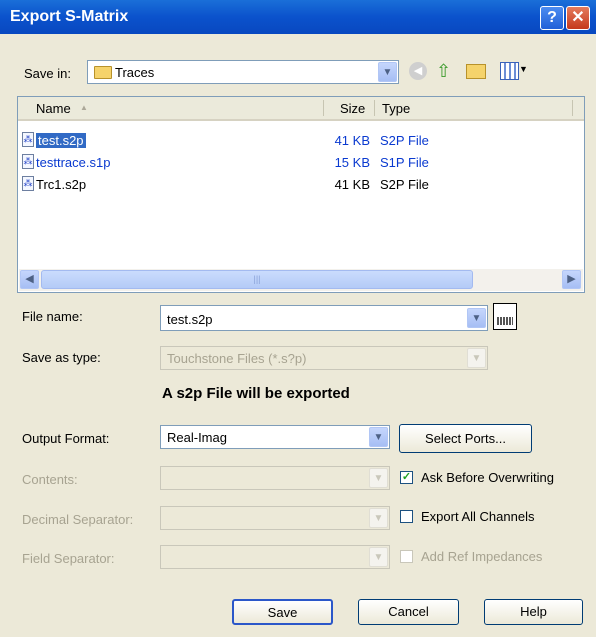 Image resolution: width=596 pixels, height=637 pixels. Describe the element at coordinates (190, 319) in the screenshot. I see `file-name-value: test.s2p` at that location.